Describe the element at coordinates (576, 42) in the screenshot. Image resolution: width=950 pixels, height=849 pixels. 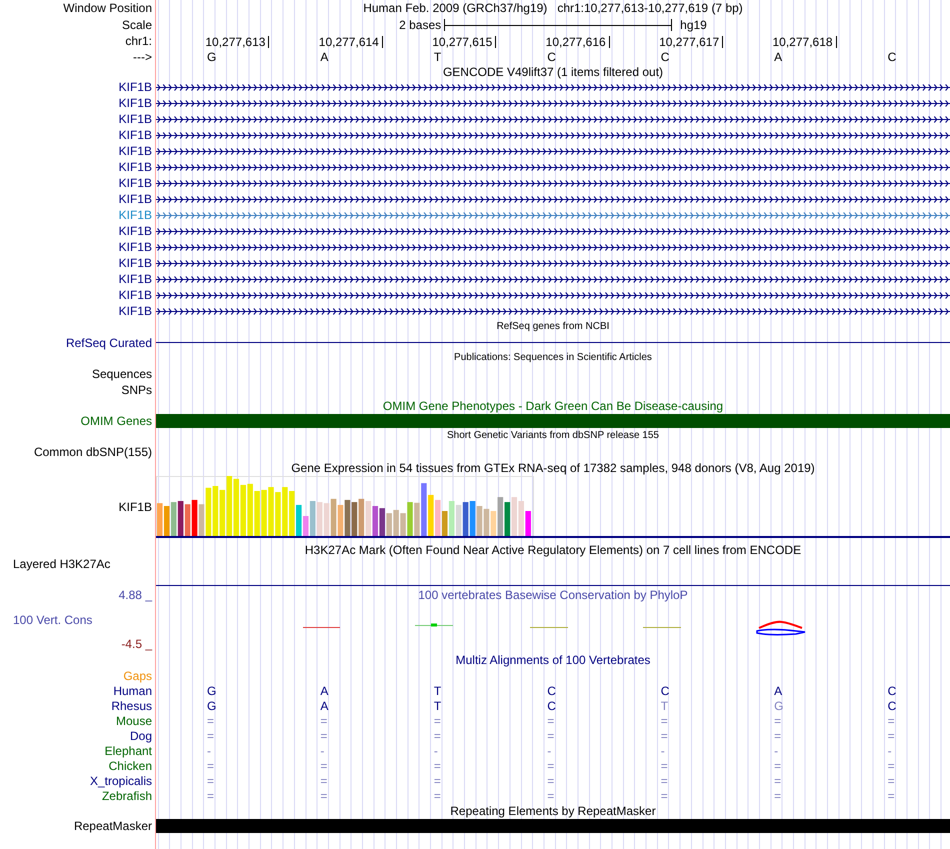
I see `coordinate-label: 10,277,616` at that location.